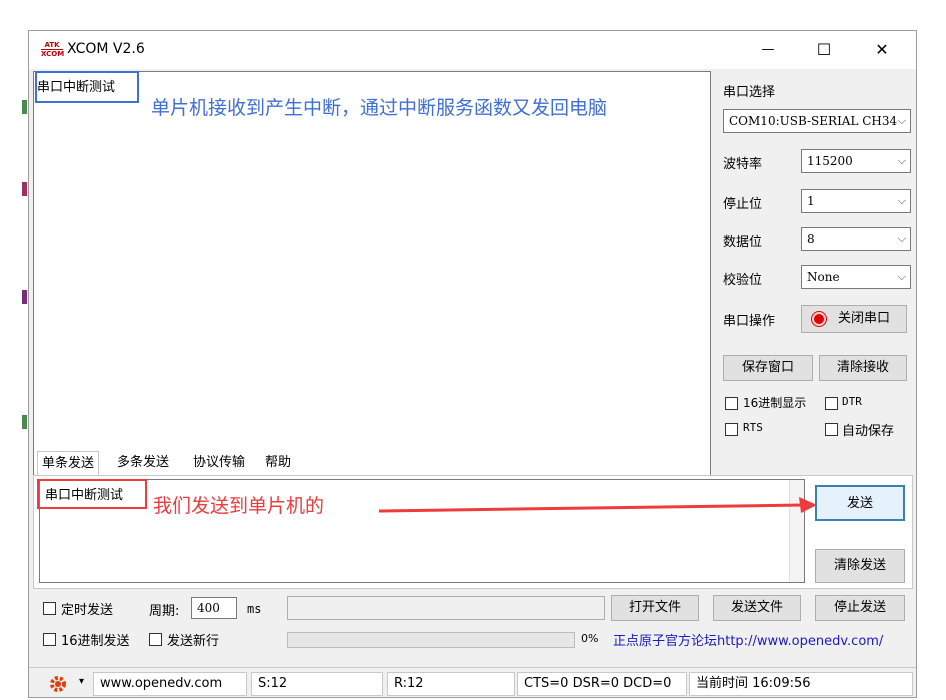 The height and width of the screenshot is (700, 946). I want to click on hex-send-checkbox, so click(49, 639).